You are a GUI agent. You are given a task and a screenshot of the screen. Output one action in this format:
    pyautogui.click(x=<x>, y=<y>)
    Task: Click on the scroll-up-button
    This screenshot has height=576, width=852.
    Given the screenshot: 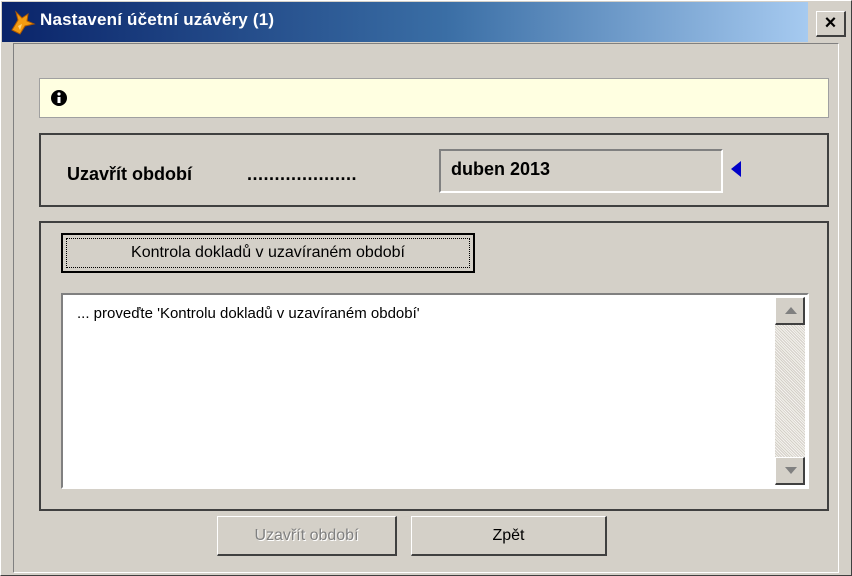 What is the action you would take?
    pyautogui.click(x=790, y=311)
    